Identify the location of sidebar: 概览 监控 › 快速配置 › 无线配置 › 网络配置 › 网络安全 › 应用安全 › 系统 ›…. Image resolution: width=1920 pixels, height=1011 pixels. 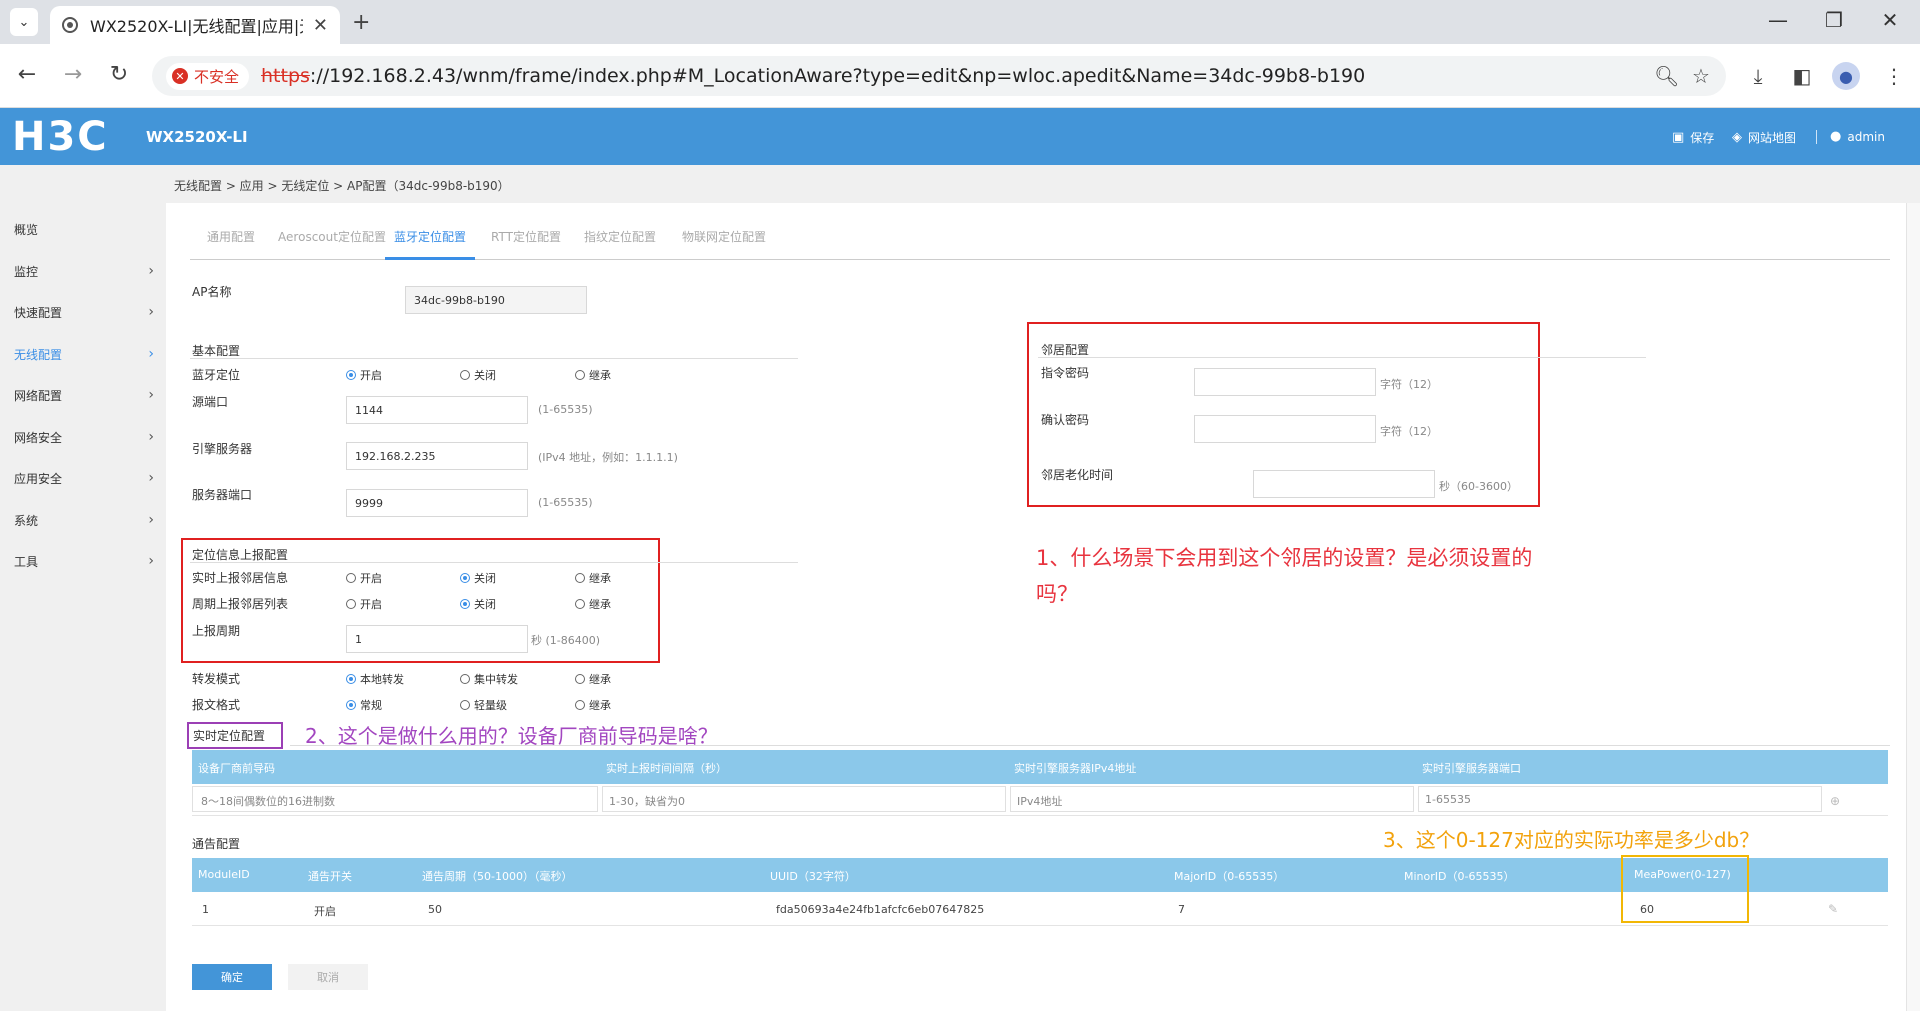
(83, 607).